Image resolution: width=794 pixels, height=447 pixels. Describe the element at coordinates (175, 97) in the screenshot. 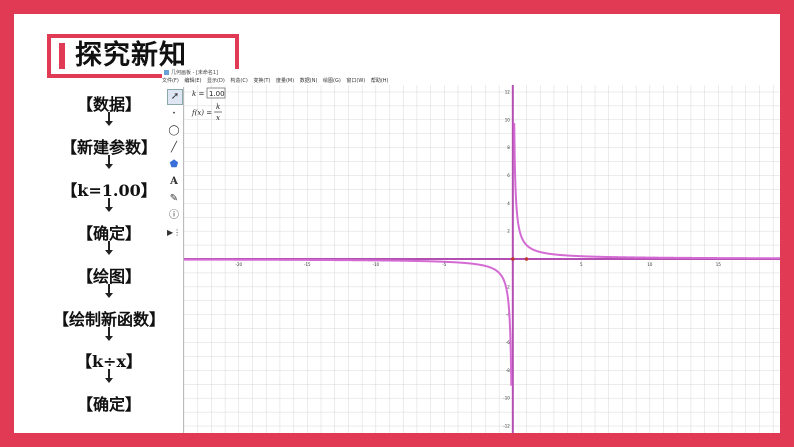

I see `select-arrow-icon: ➚` at that location.